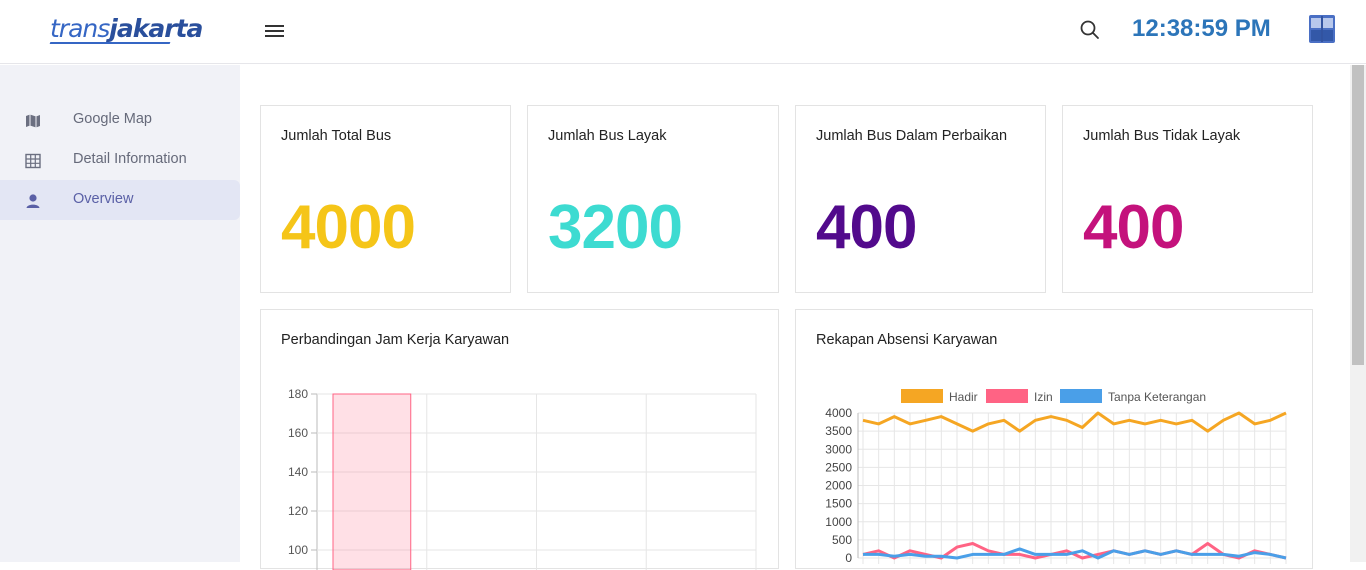 This screenshot has width=1366, height=570. I want to click on y-tick-label: 2500, so click(838, 467).